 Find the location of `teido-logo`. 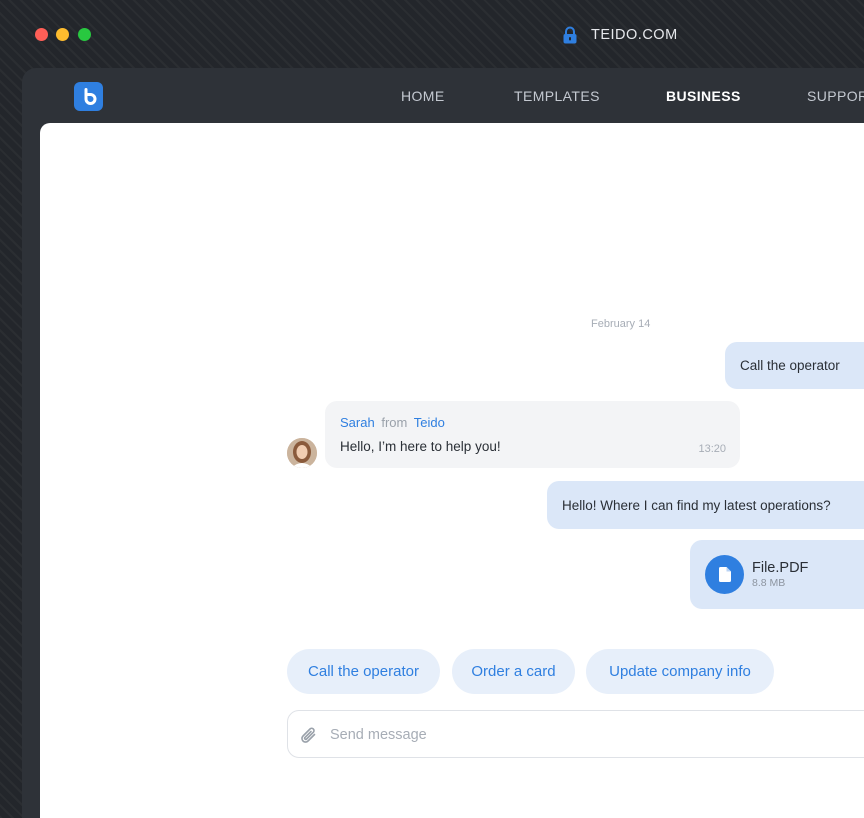

teido-logo is located at coordinates (88, 96).